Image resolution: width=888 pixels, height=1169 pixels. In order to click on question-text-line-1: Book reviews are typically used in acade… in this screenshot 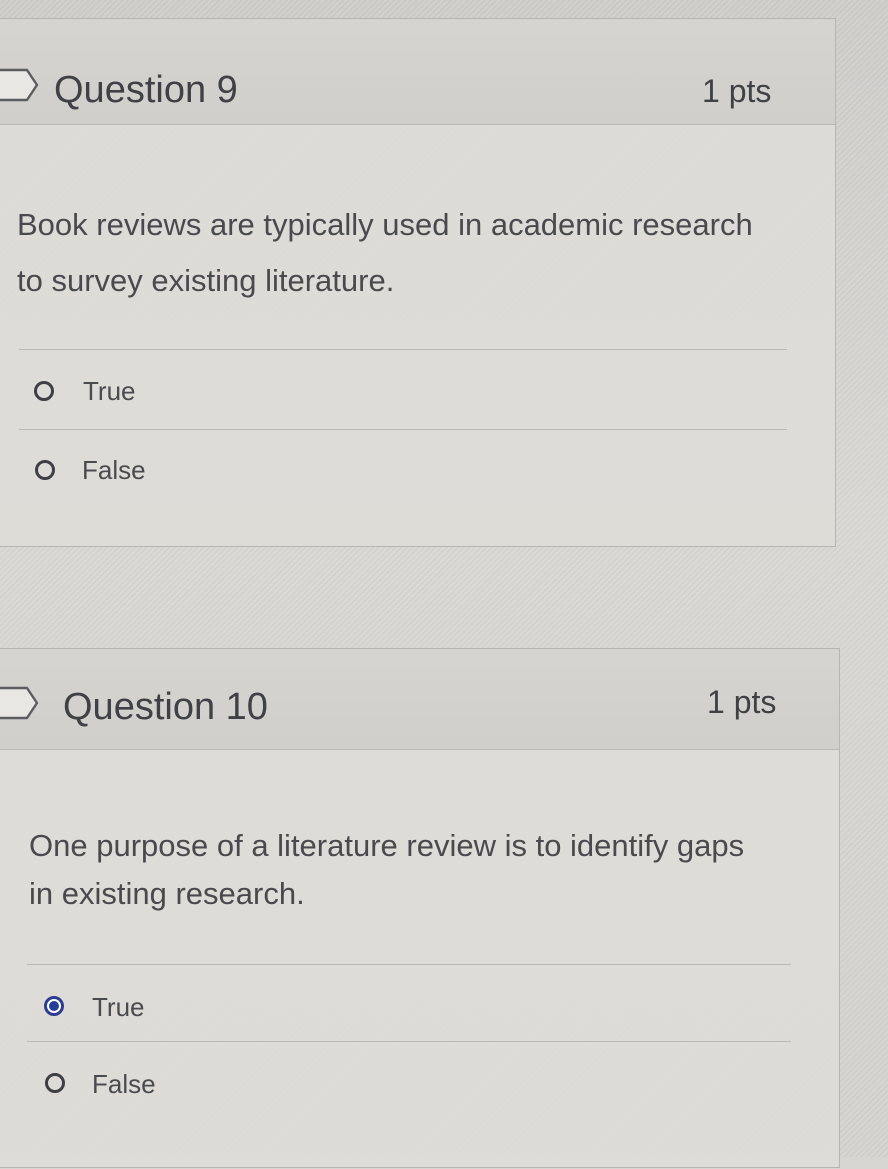, I will do `click(385, 224)`.